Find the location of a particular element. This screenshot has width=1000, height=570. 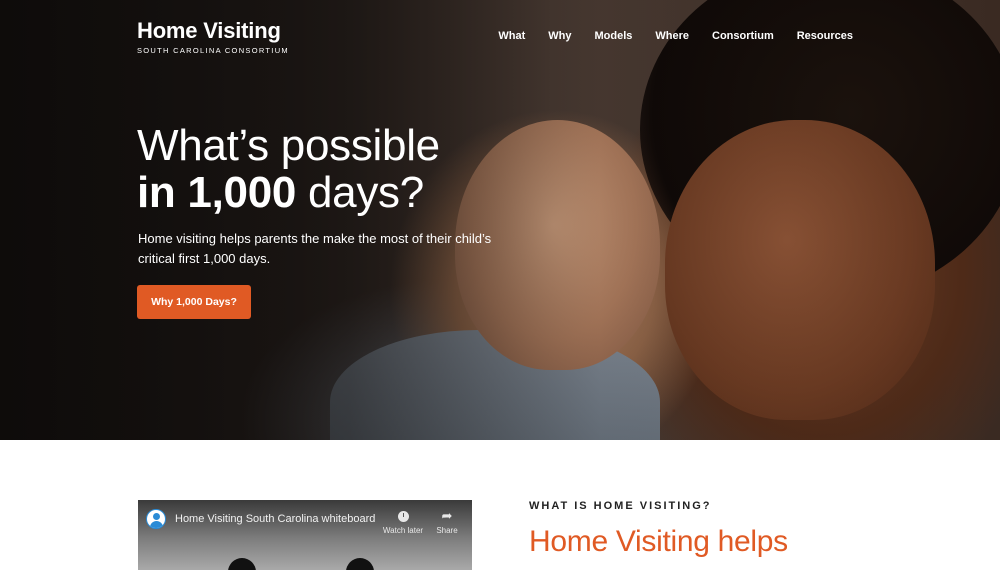

video-thumbnail-figures is located at coordinates (308, 564).